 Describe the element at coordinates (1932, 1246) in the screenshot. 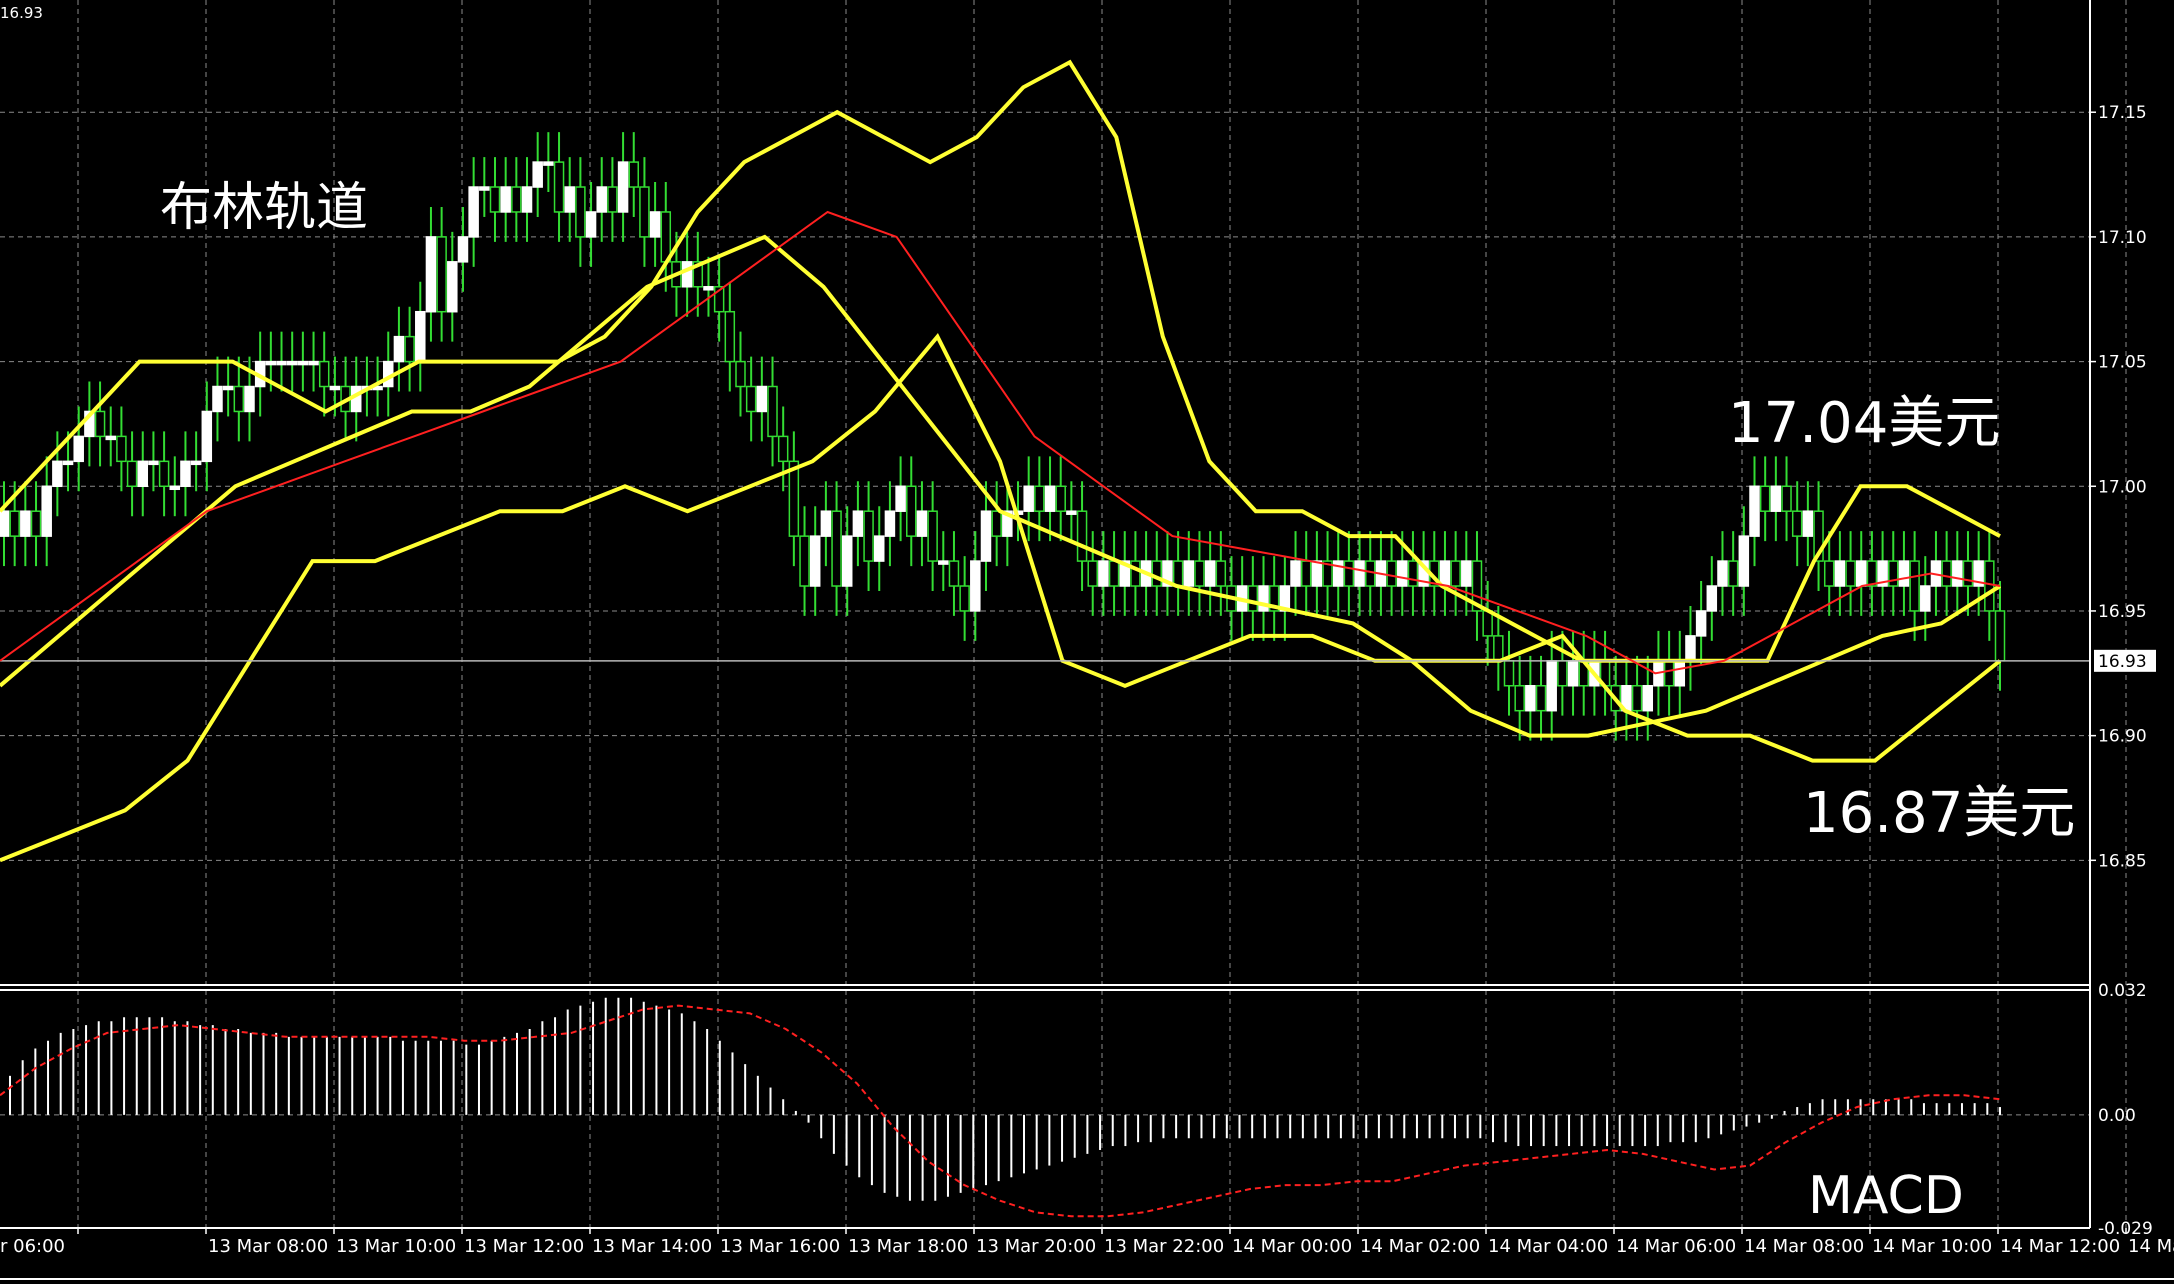

I see `x-tick-label: 14 Mar 10:00` at that location.